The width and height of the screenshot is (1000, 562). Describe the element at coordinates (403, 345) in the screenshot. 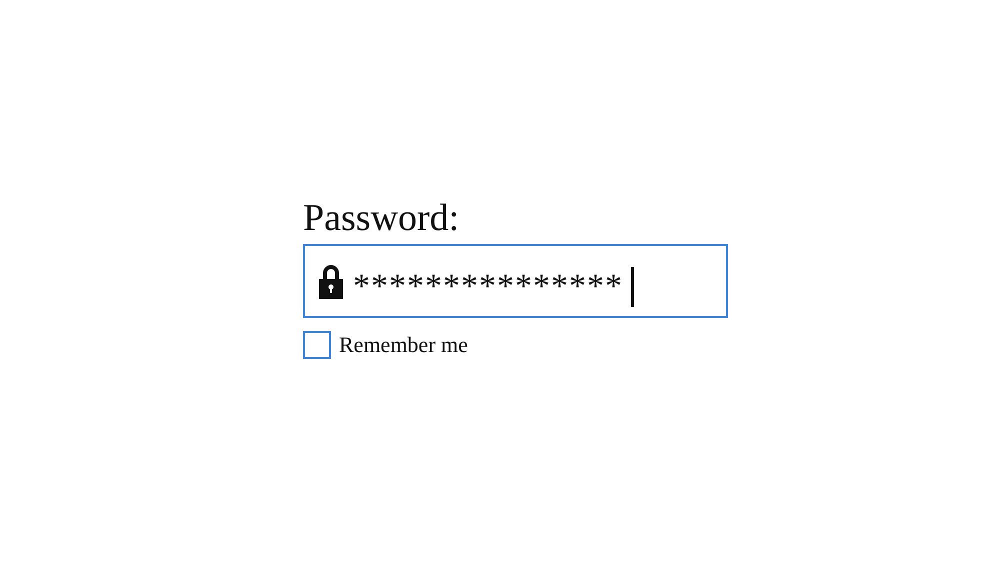

I see `checkbox-label: Remember me` at that location.